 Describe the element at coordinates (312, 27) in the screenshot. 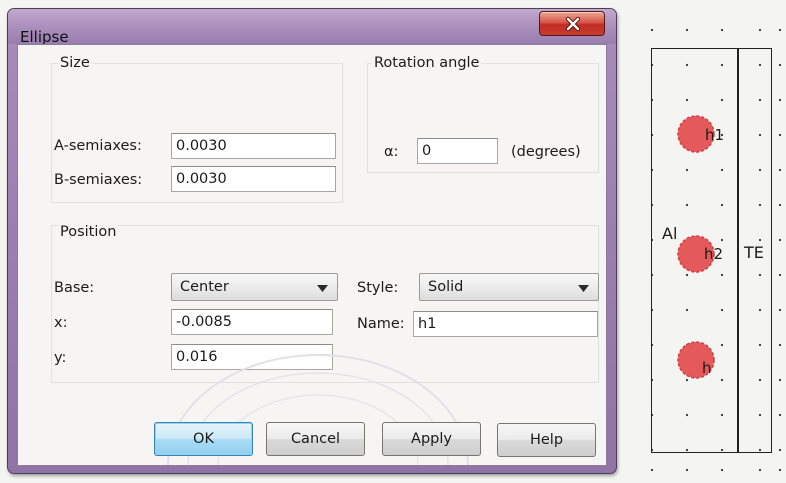

I see `title-bar: Ellipse` at that location.